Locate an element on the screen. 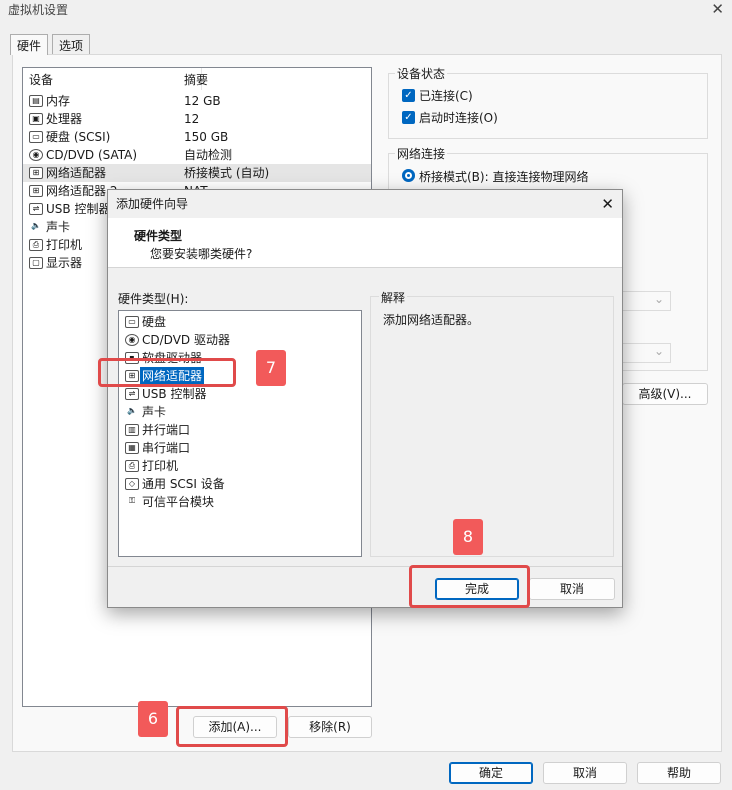  tab-options: 选项 is located at coordinates (71, 44).